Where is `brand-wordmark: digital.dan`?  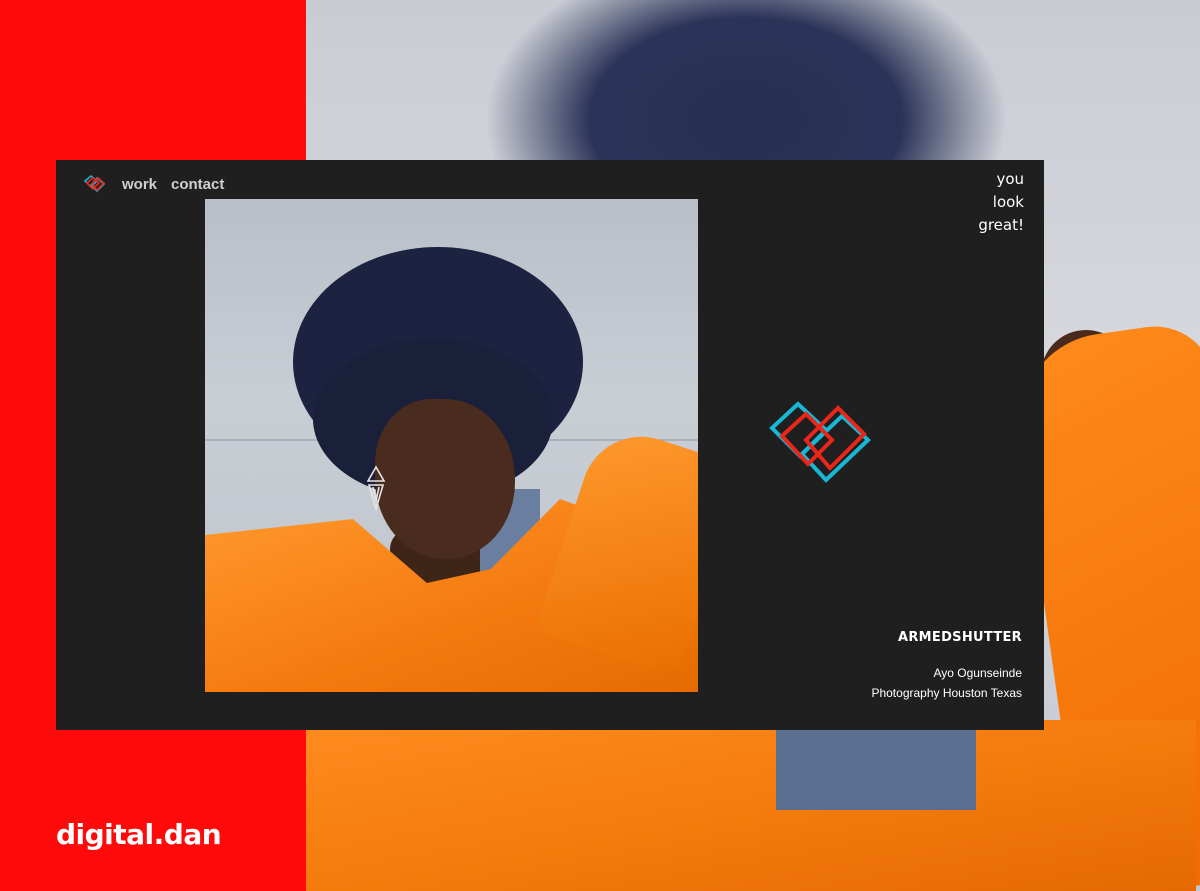 brand-wordmark: digital.dan is located at coordinates (139, 834).